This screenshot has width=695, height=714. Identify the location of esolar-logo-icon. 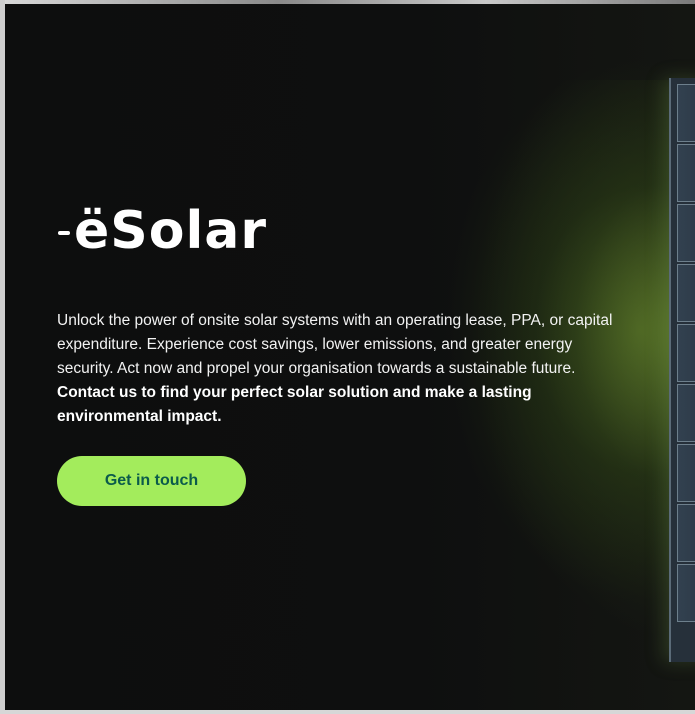
(64, 233).